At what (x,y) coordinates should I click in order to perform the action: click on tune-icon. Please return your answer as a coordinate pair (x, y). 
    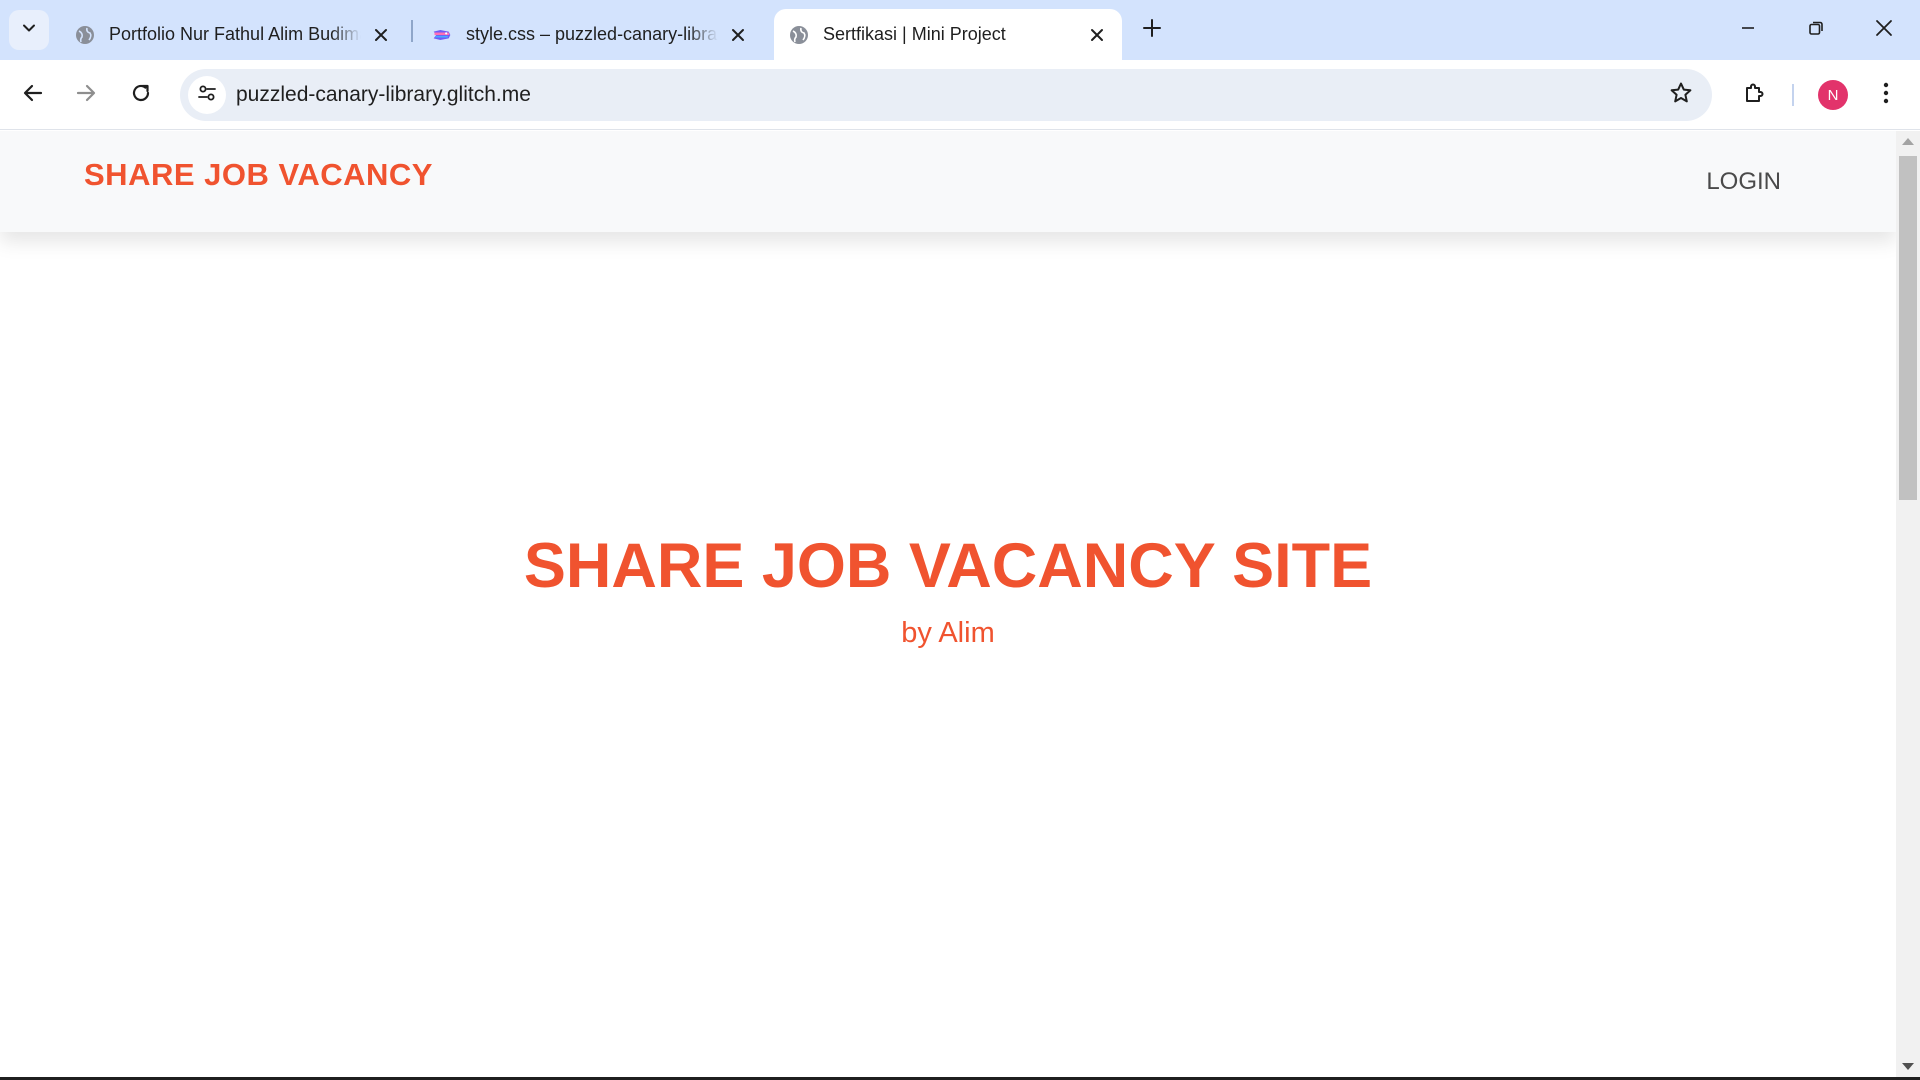
    Looking at the image, I should click on (207, 95).